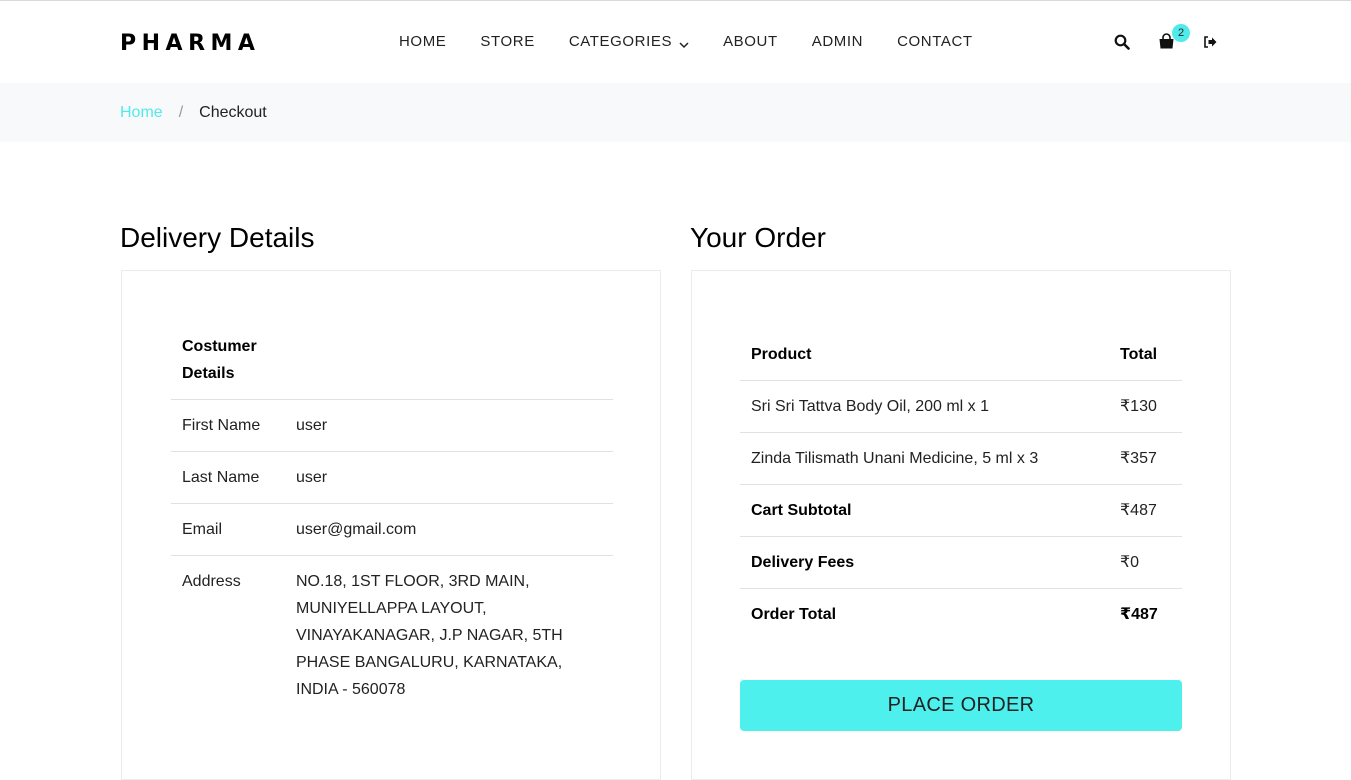  What do you see at coordinates (924, 510) in the screenshot?
I see `cart-subtotal-label: Cart Subtotal` at bounding box center [924, 510].